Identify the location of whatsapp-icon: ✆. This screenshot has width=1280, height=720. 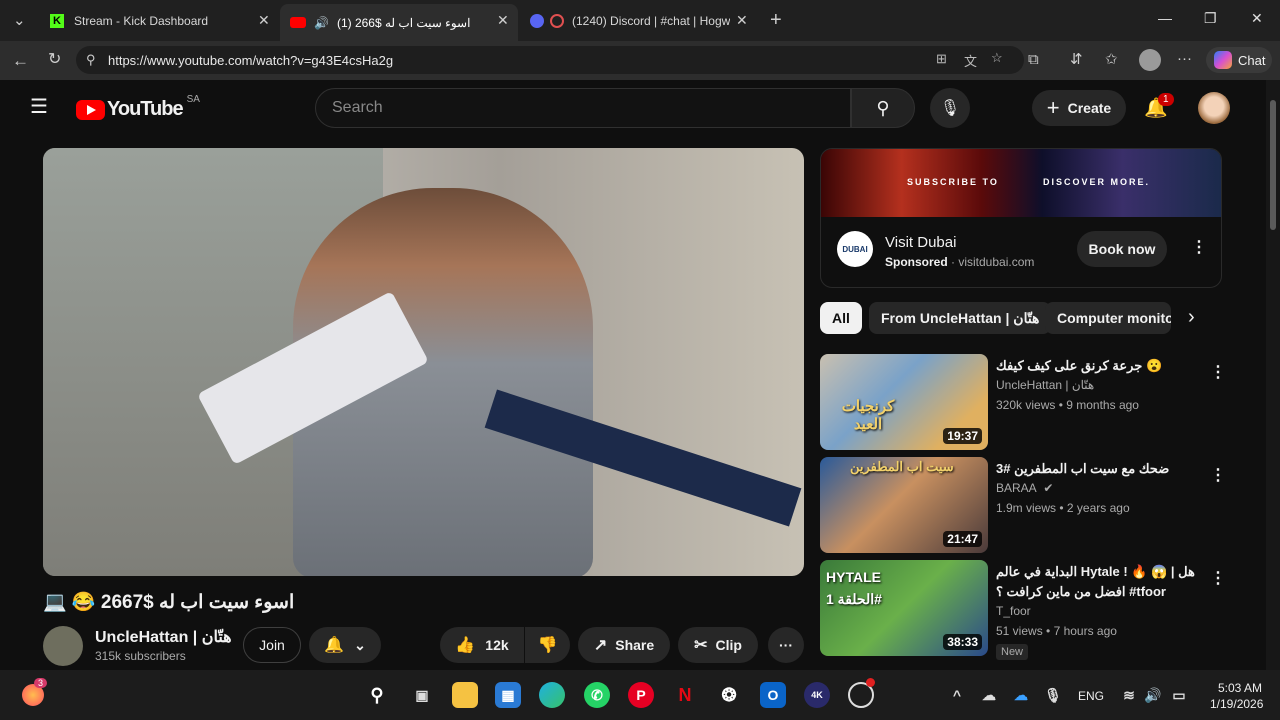
(597, 695).